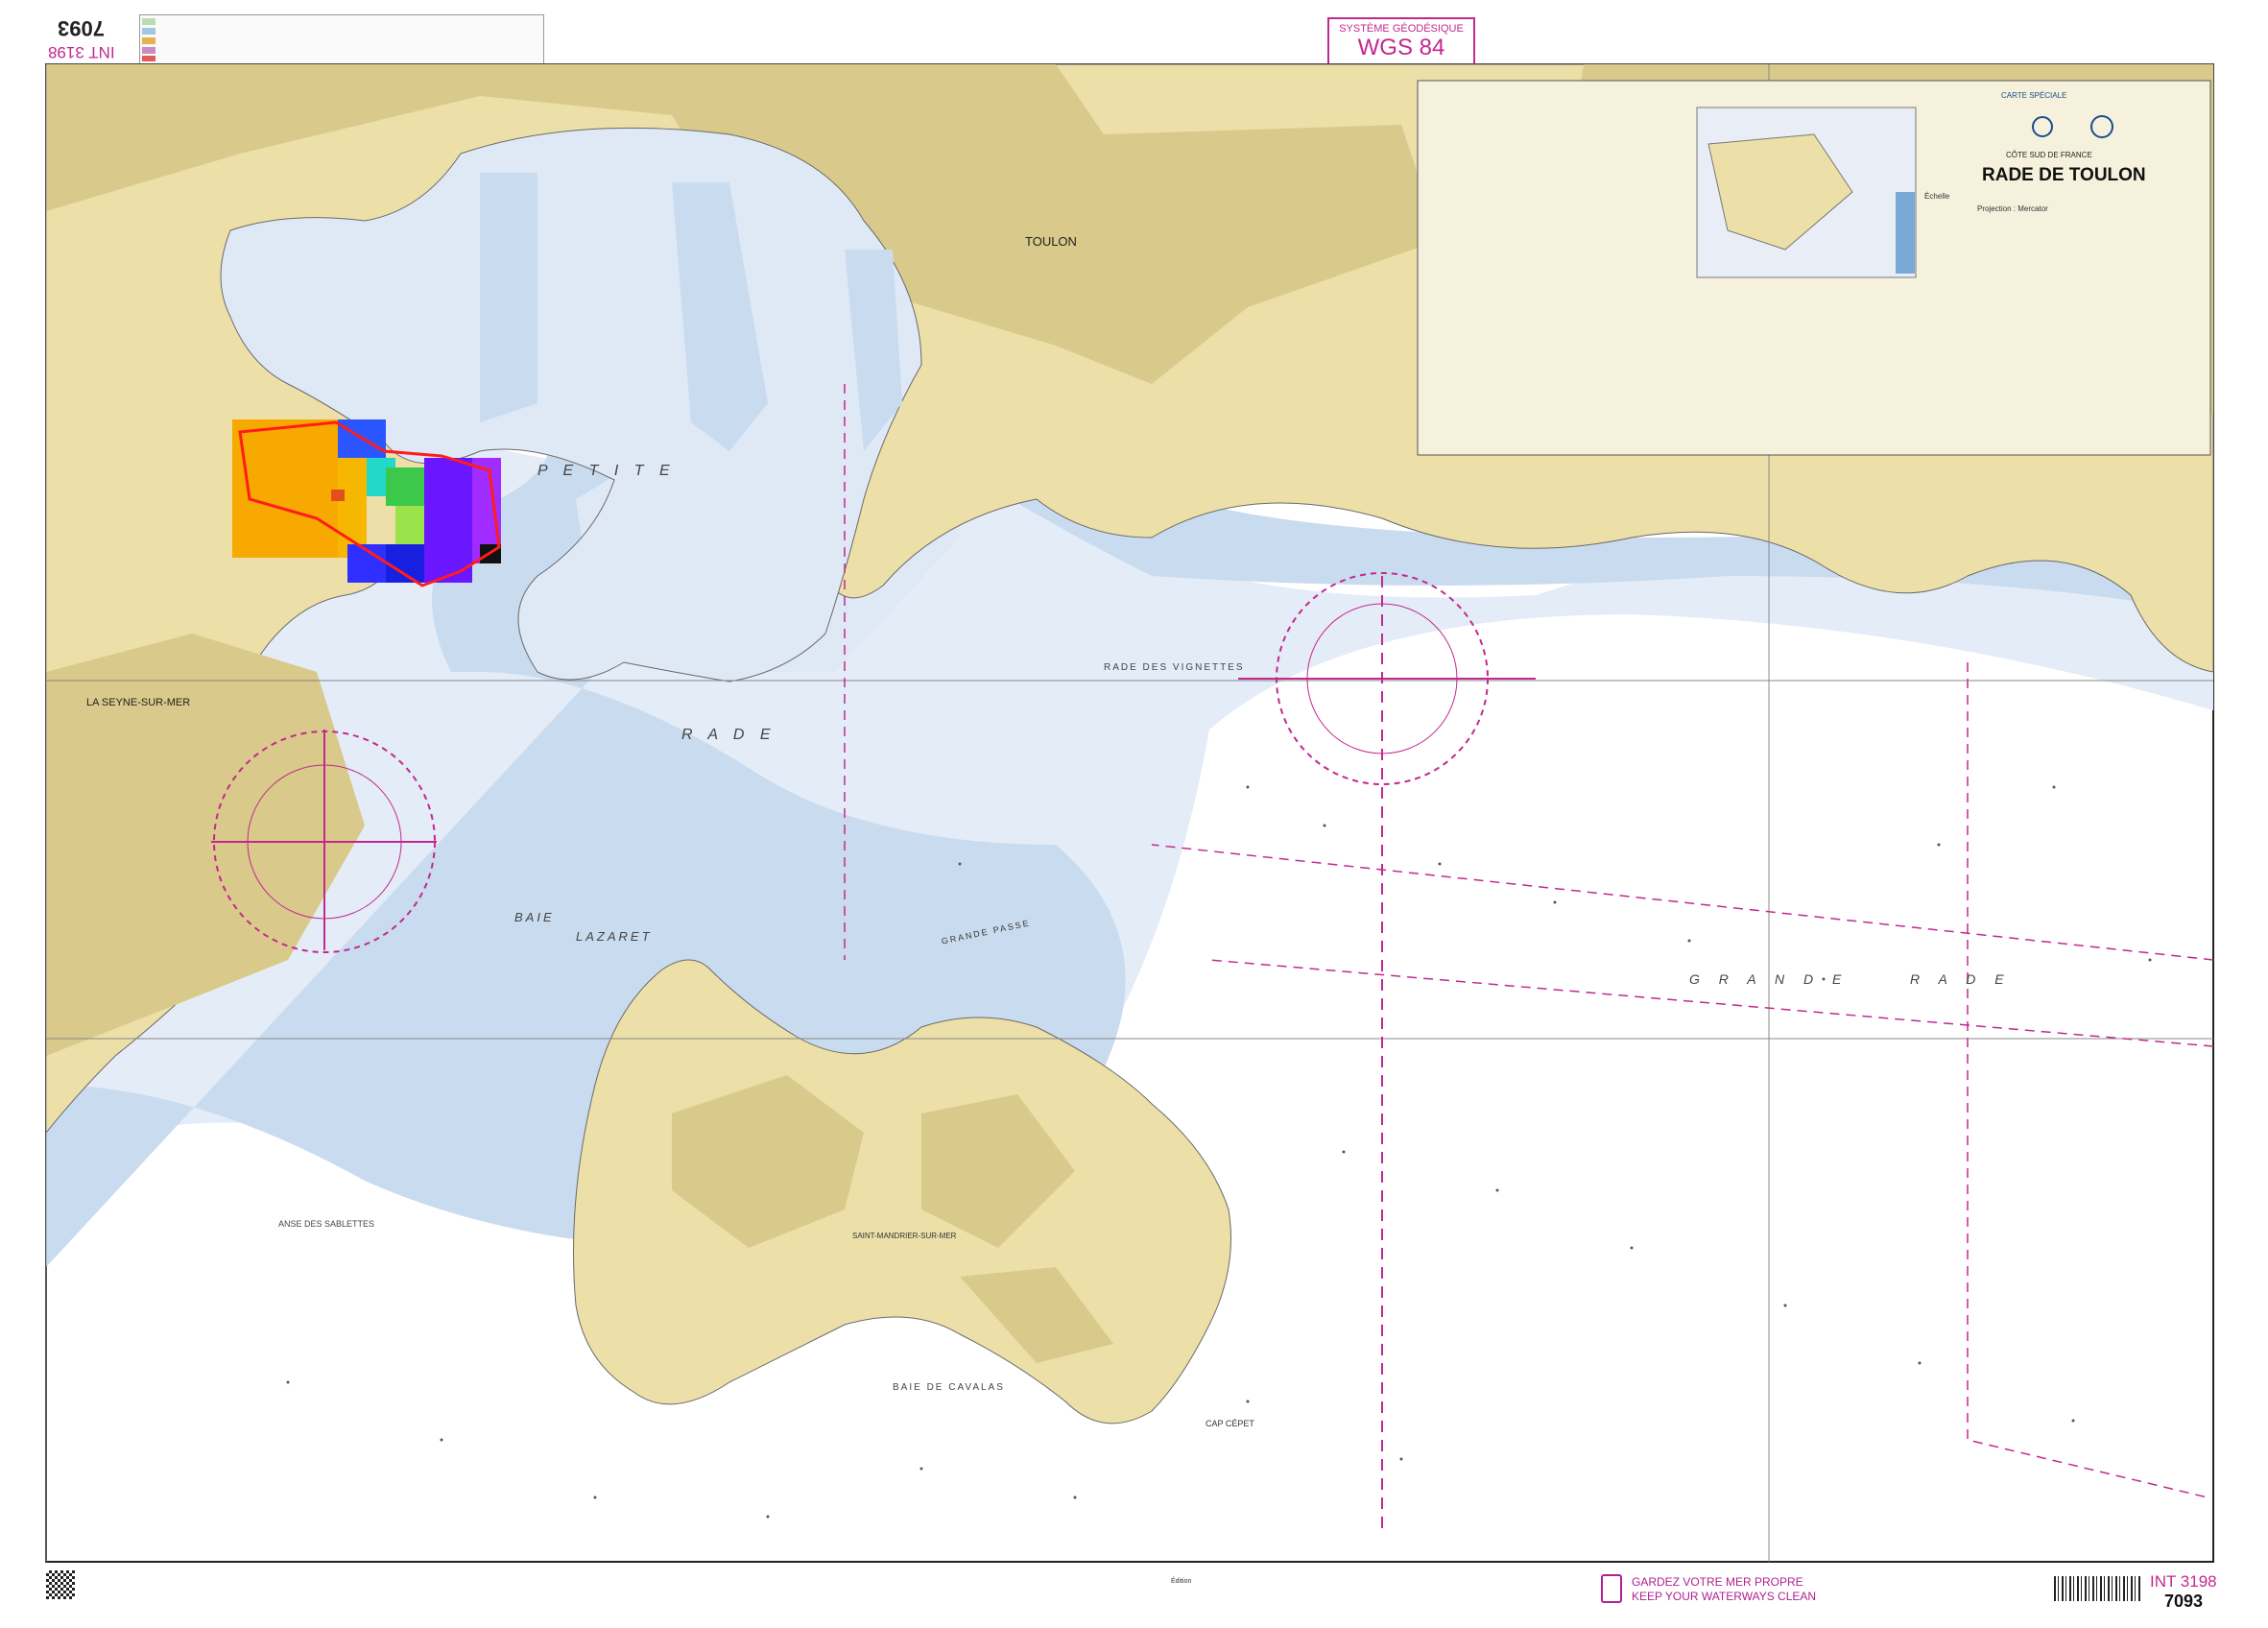  What do you see at coordinates (606, 471) in the screenshot?
I see `label-petite: P E T I T E` at bounding box center [606, 471].